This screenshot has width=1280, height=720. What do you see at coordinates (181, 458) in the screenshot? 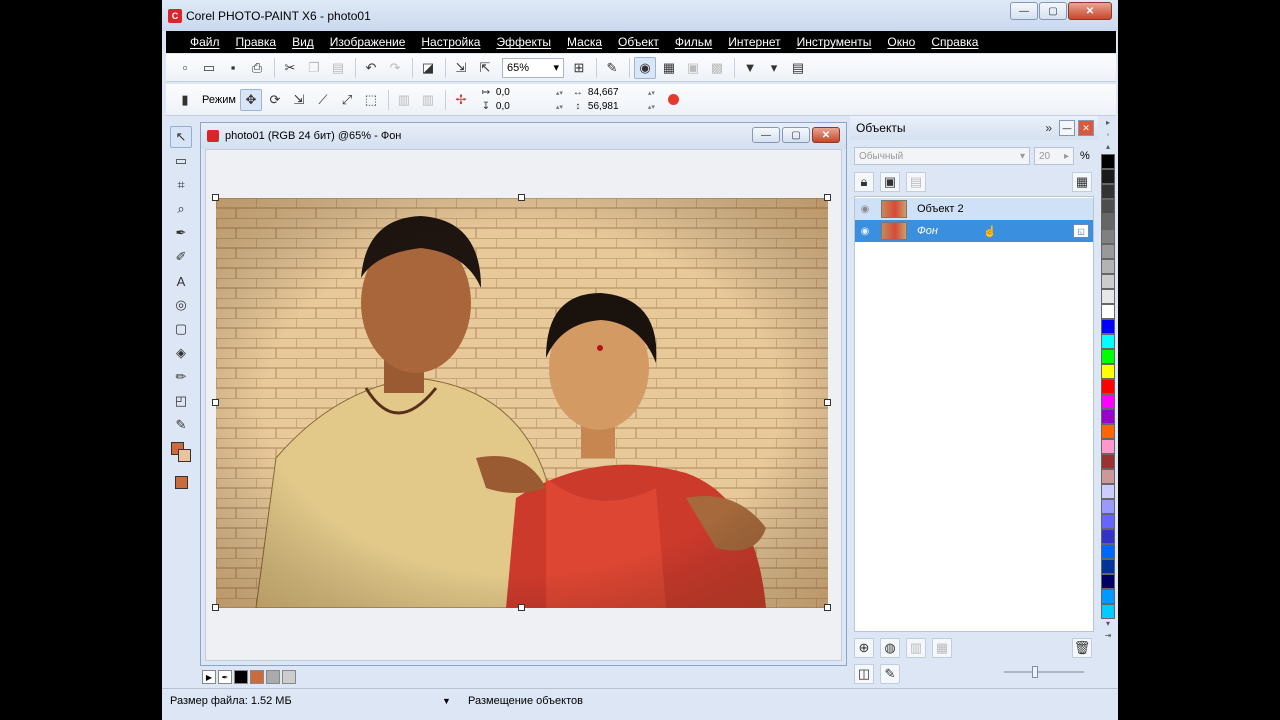
I see `color-swatches` at bounding box center [181, 458].